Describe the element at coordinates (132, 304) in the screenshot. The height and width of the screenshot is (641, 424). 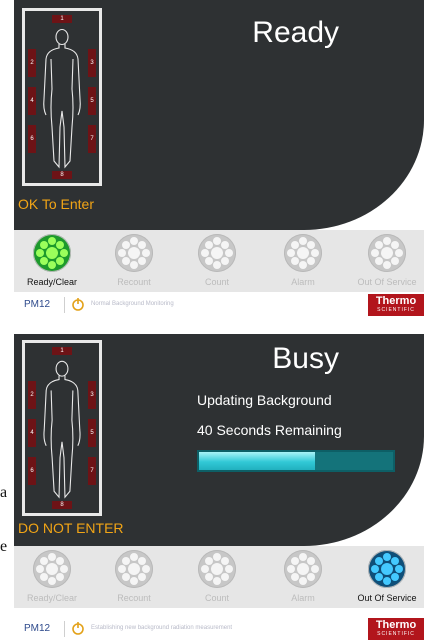
I see `status-message: Normal Background Monitoring` at that location.